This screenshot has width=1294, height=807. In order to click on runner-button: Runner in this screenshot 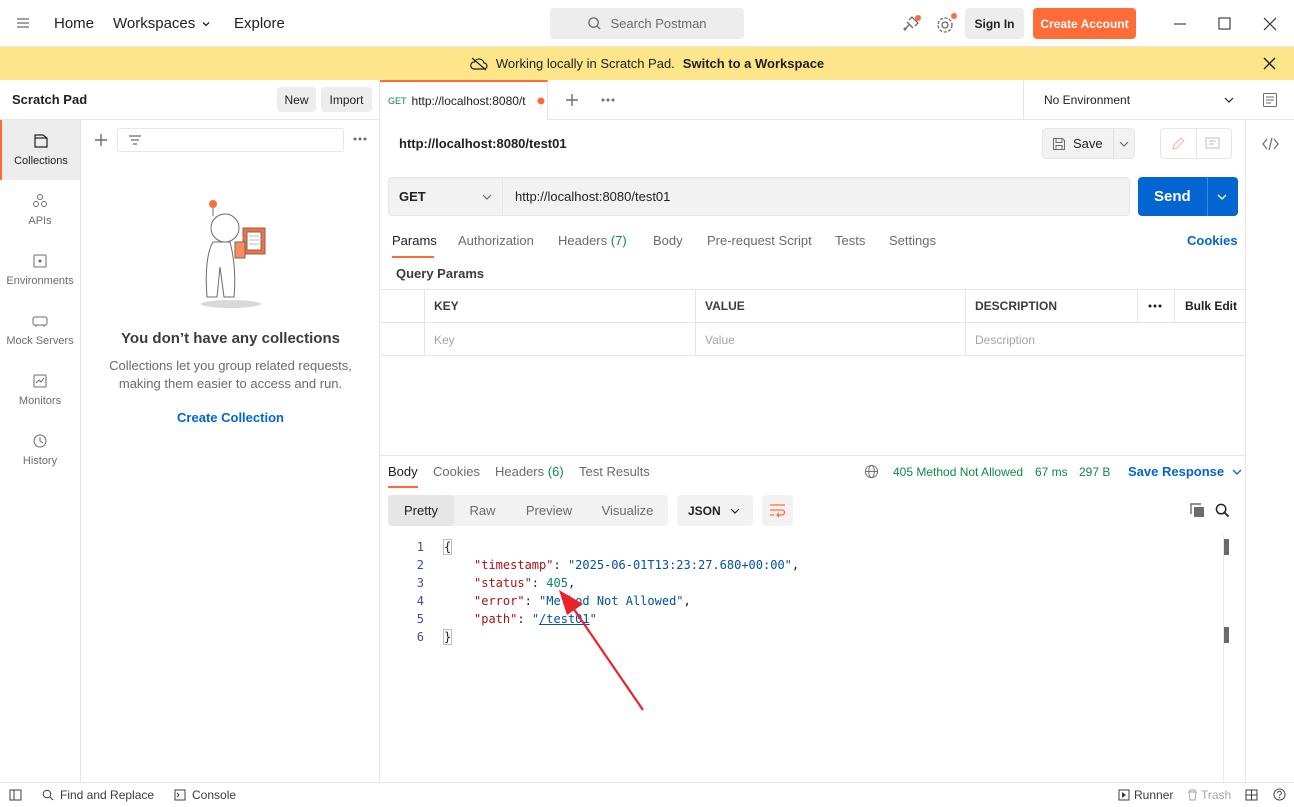, I will do `click(1145, 795)`.